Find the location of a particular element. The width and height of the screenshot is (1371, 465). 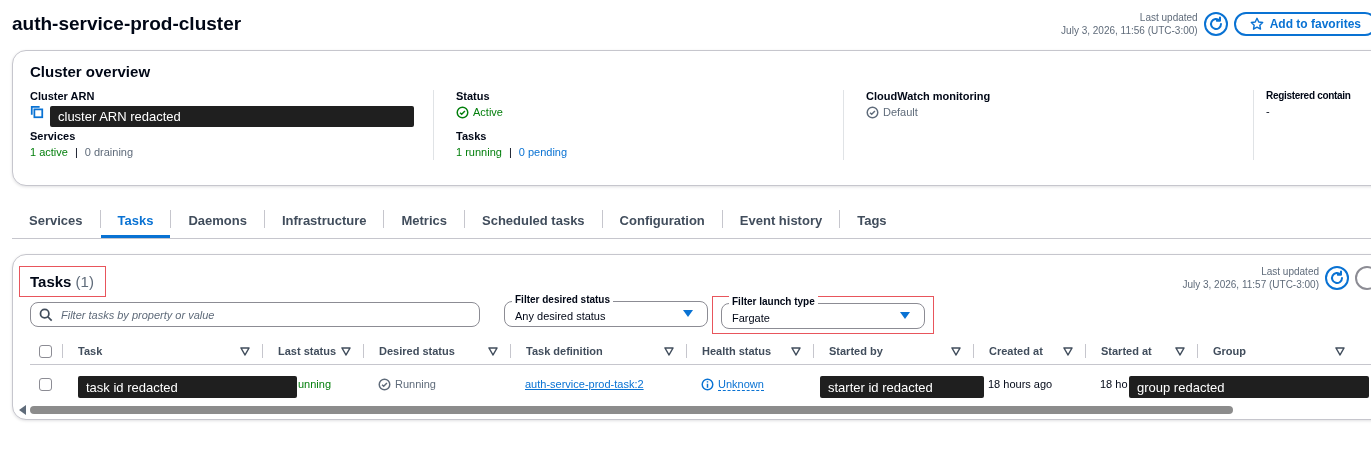

column-header: Started at is located at coordinates (1126, 351).